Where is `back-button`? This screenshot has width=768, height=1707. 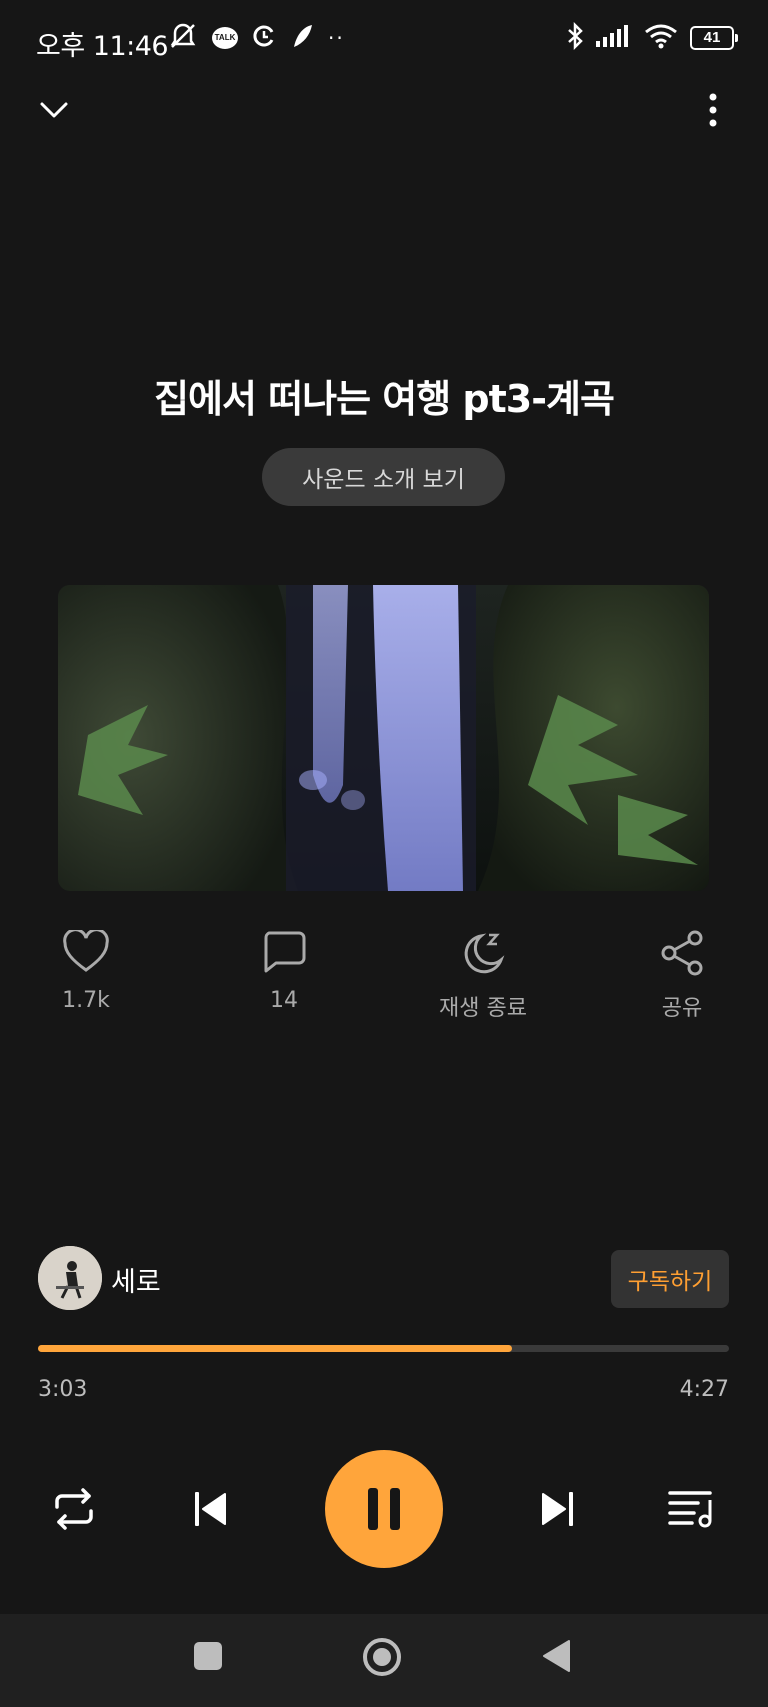
back-button is located at coordinates (556, 1656).